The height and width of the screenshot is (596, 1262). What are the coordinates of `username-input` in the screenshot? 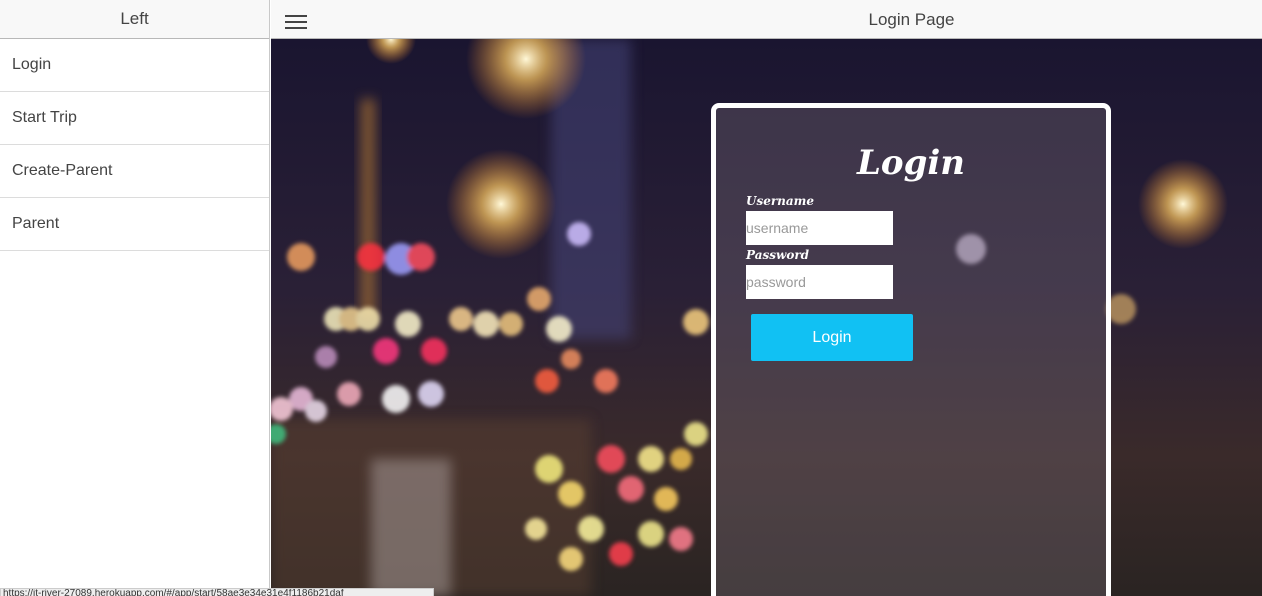 It's located at (819, 228).